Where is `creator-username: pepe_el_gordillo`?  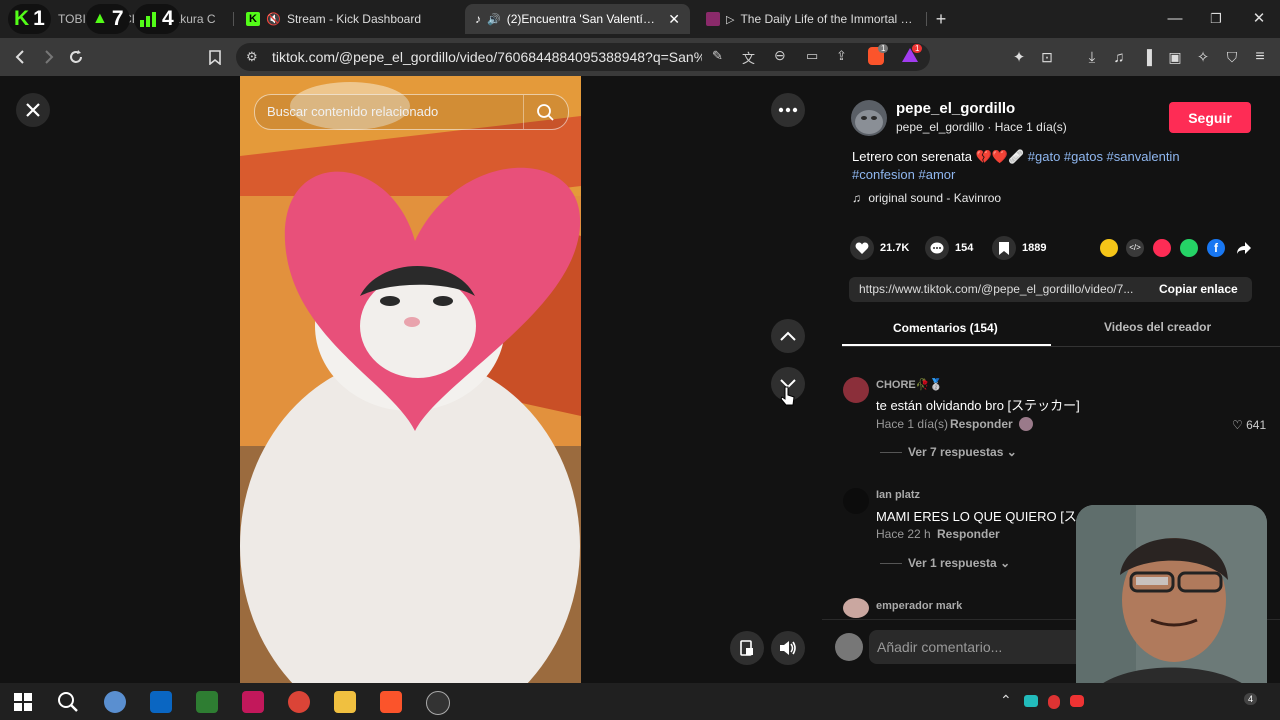 creator-username: pepe_el_gordillo is located at coordinates (955, 108).